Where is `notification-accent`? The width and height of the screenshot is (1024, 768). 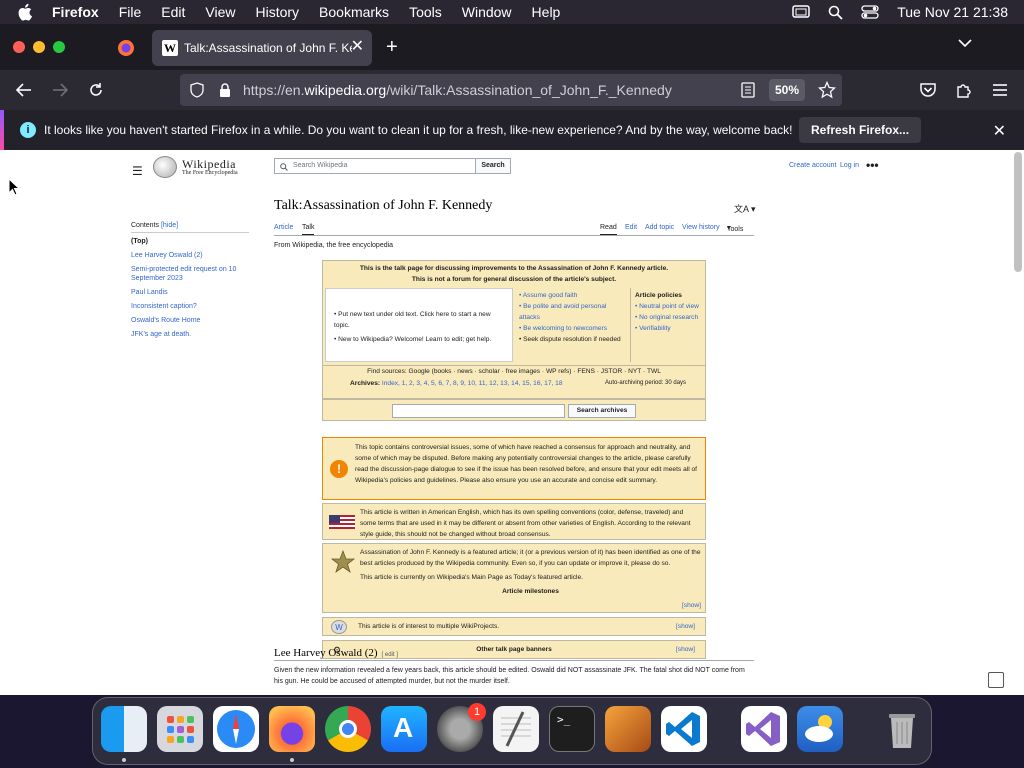
notification-accent is located at coordinates (2, 130).